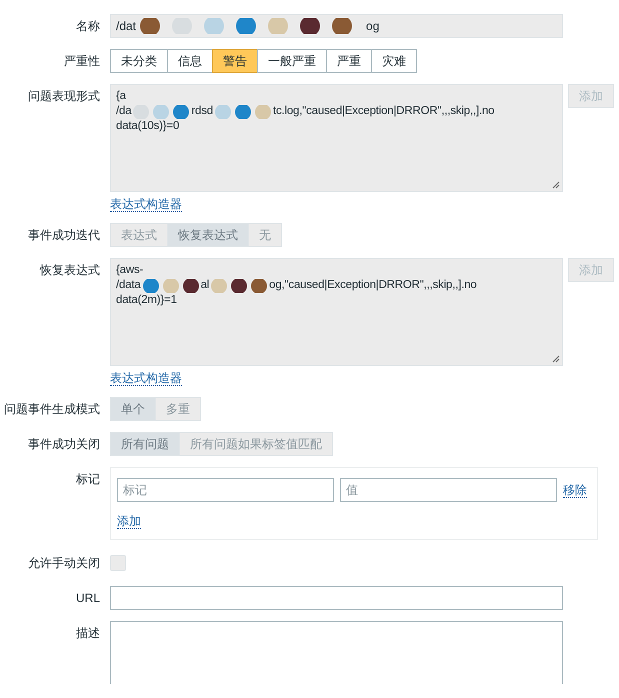  Describe the element at coordinates (52, 409) in the screenshot. I see `field-label: 问题事件生成模式` at that location.